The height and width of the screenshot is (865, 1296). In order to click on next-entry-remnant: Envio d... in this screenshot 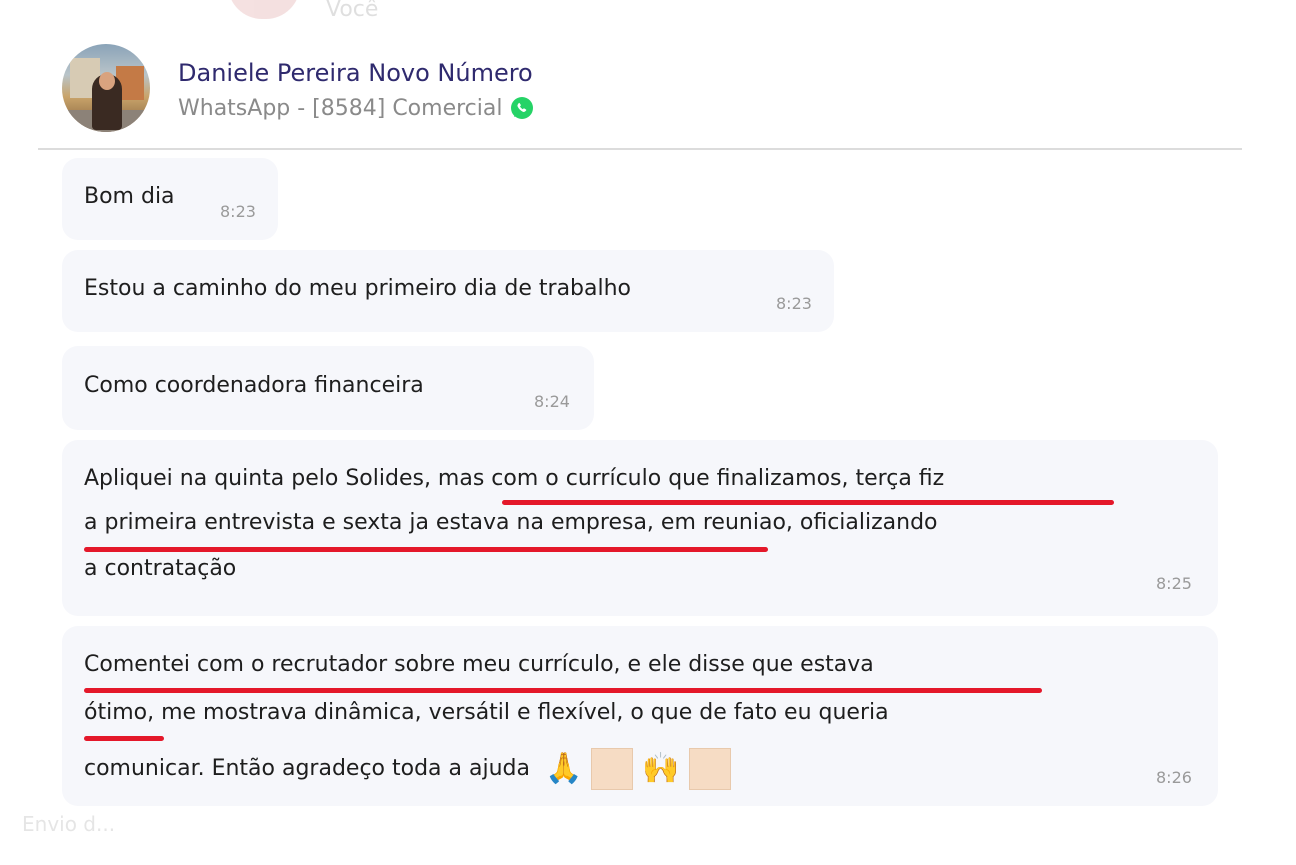, I will do `click(69, 824)`.